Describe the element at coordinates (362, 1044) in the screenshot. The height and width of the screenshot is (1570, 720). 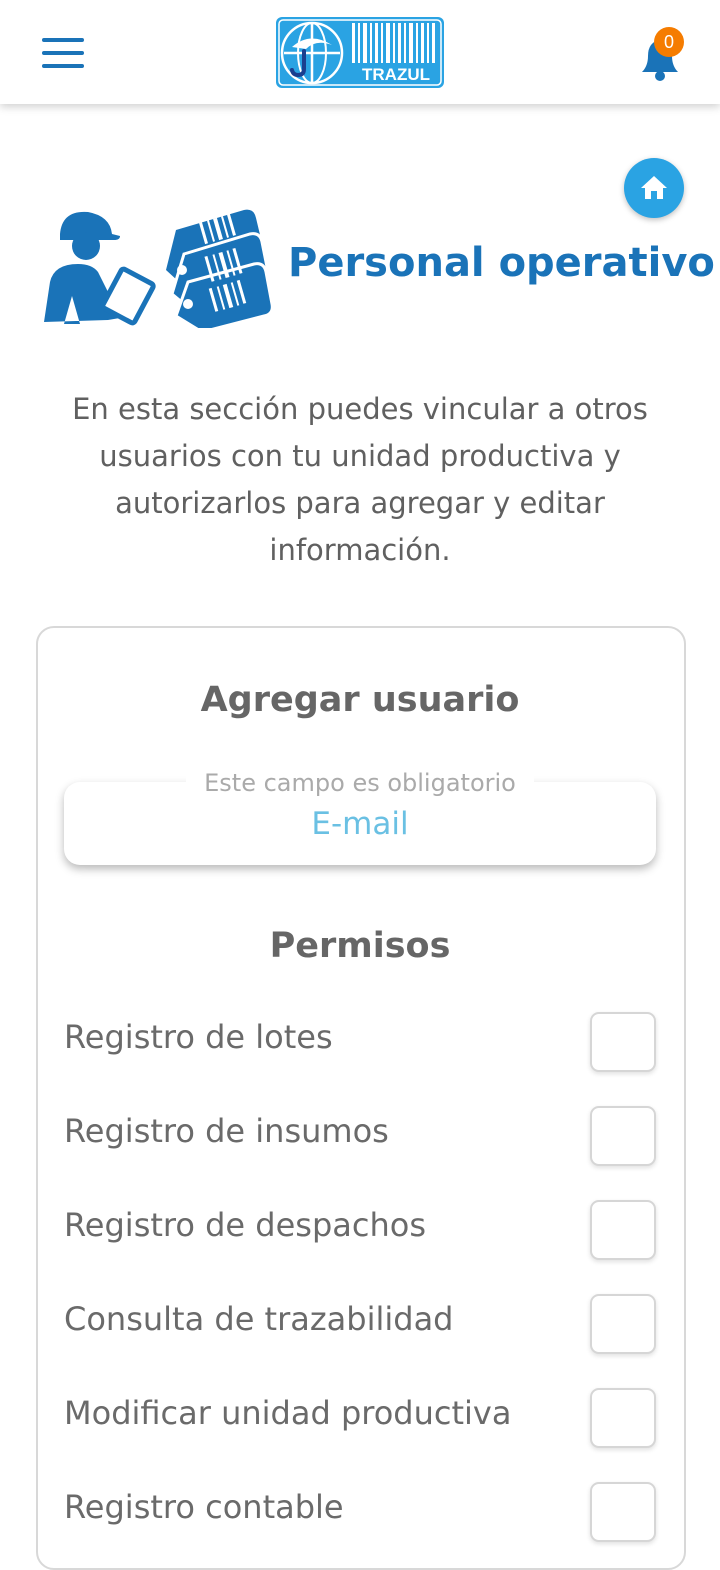
I see `permission-row: Registro de lotes` at that location.